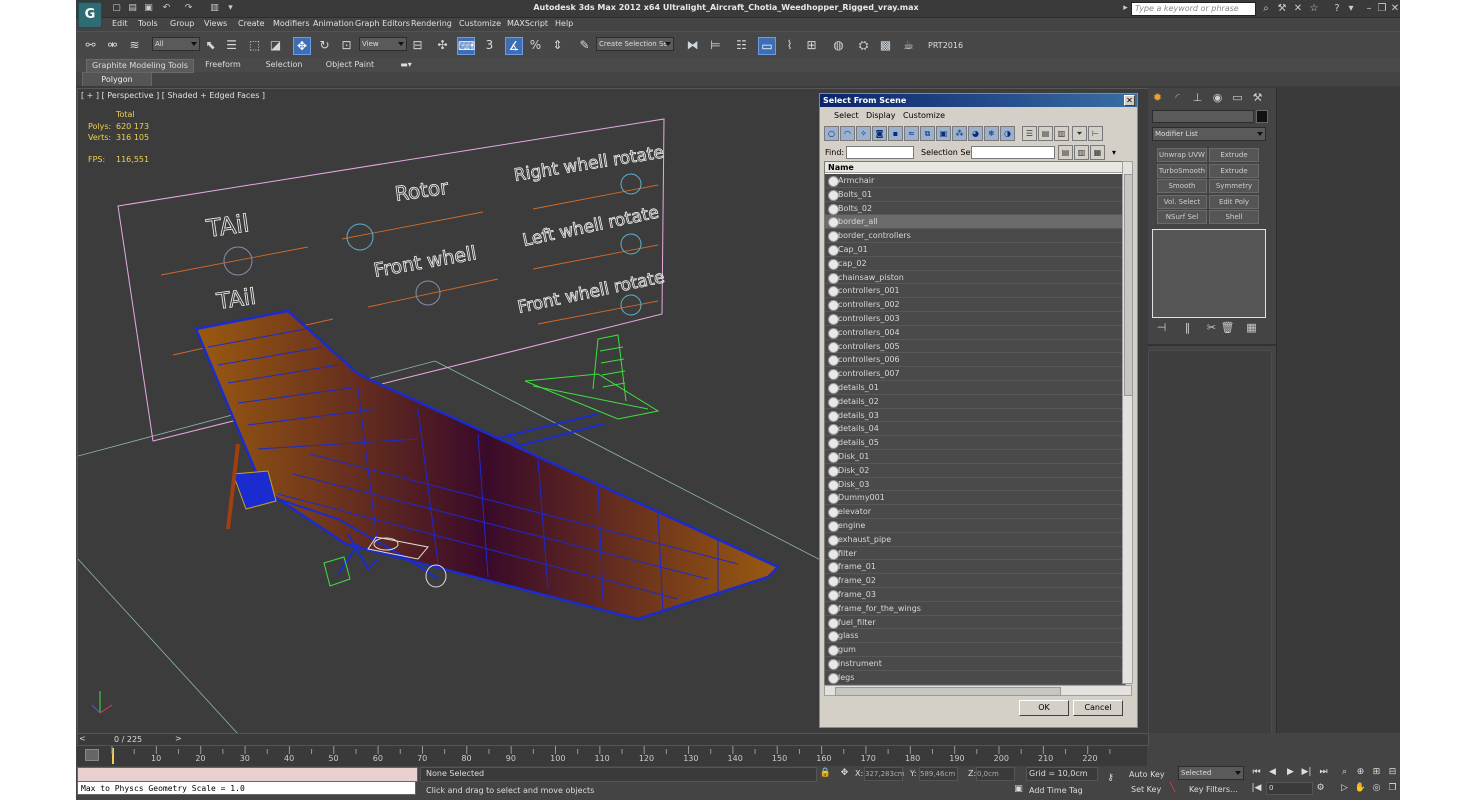 Image resolution: width=1480 pixels, height=800 pixels. What do you see at coordinates (1044, 708) in the screenshot?
I see `ok-button: OK` at bounding box center [1044, 708].